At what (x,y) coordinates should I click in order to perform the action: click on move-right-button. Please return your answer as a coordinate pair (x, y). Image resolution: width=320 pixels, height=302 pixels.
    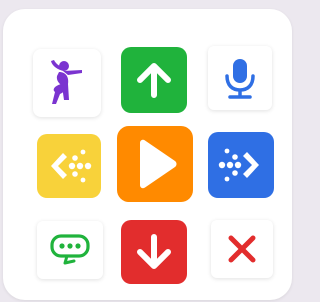
    Looking at the image, I should click on (241, 165).